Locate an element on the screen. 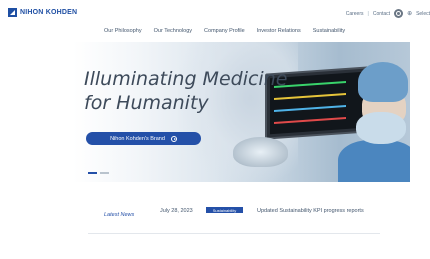 The height and width of the screenshot is (259, 430). news-date: July 28, 2023 is located at coordinates (176, 211).